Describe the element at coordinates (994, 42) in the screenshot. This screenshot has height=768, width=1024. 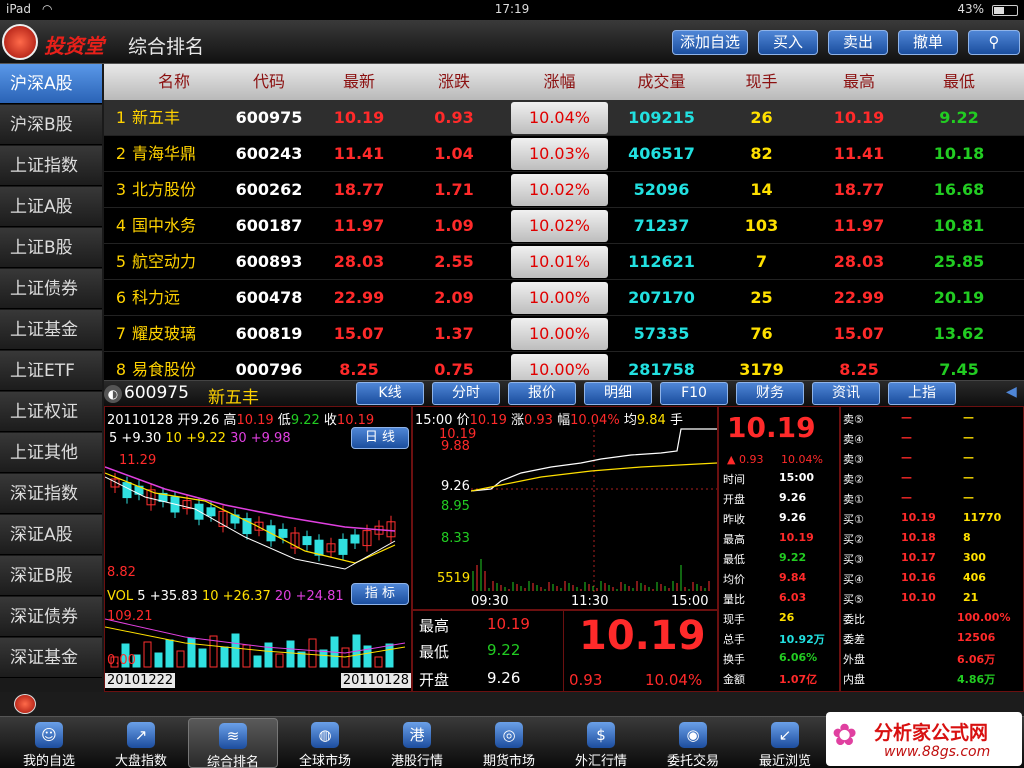
I see `search-button: ⚲` at that location.